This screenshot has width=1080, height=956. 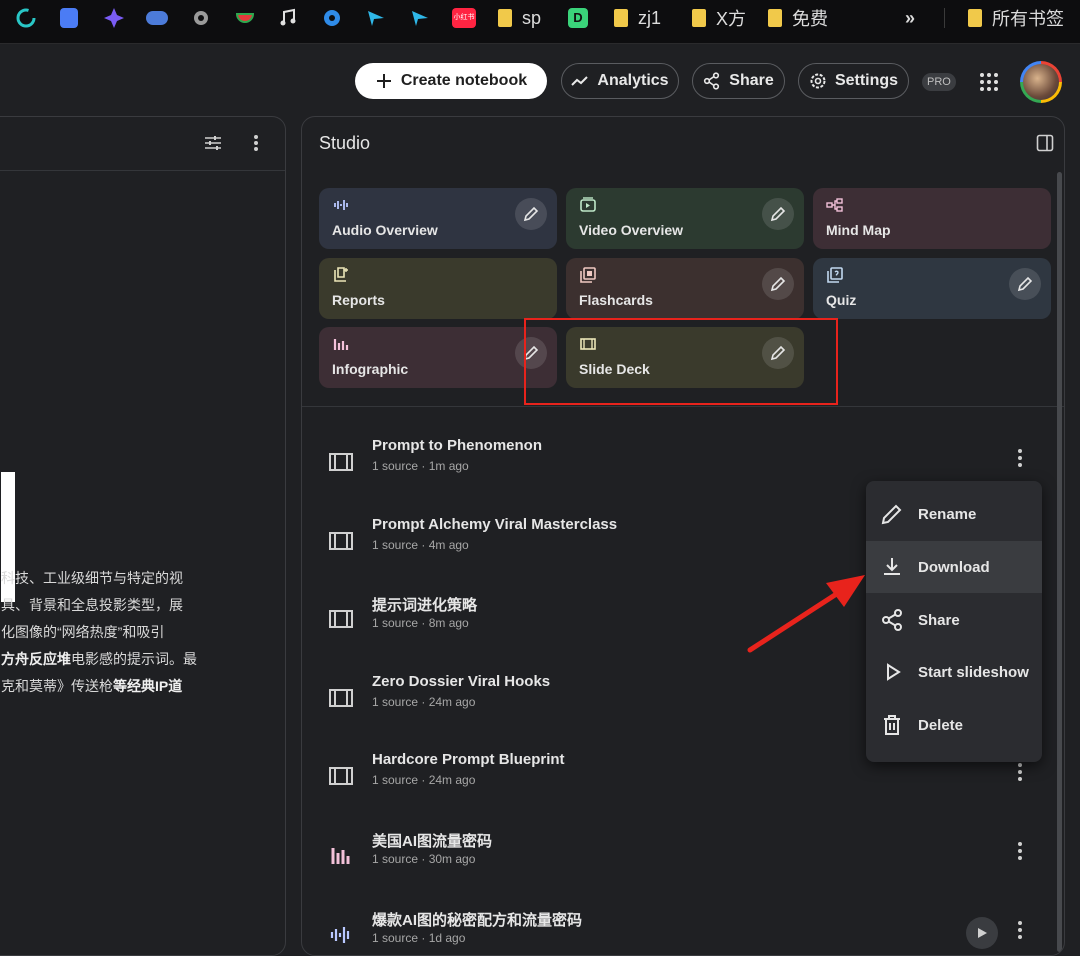 I want to click on tile-audio-overview: Audio Overview, so click(x=438, y=218).